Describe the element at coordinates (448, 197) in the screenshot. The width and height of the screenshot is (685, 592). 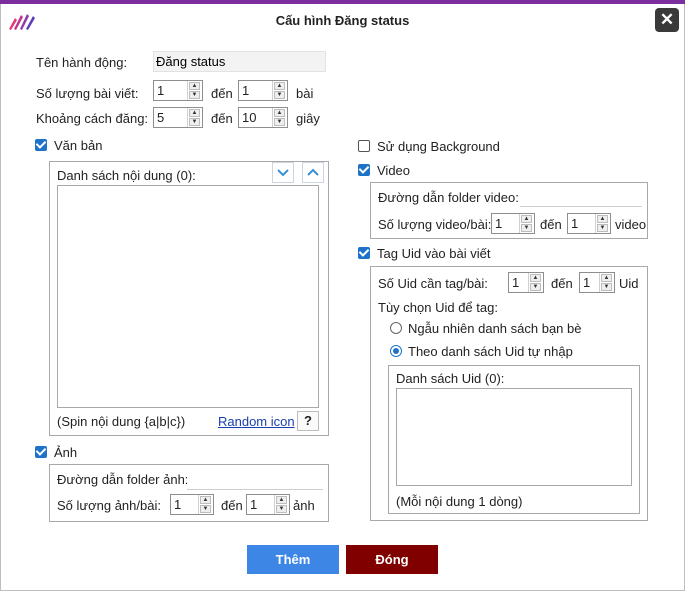
I see `video-folder-label: Đường dẫn folder video:` at that location.